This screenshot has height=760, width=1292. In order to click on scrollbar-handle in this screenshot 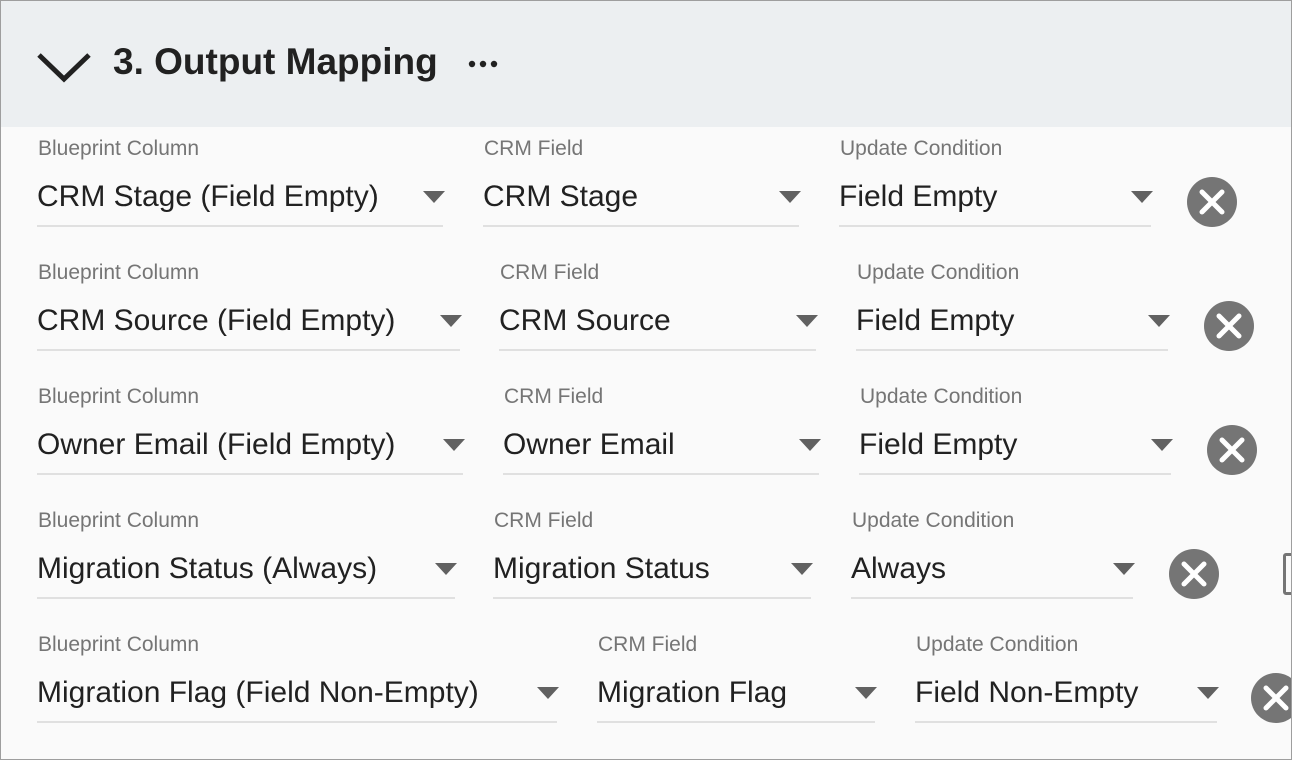, I will do `click(1287, 574)`.